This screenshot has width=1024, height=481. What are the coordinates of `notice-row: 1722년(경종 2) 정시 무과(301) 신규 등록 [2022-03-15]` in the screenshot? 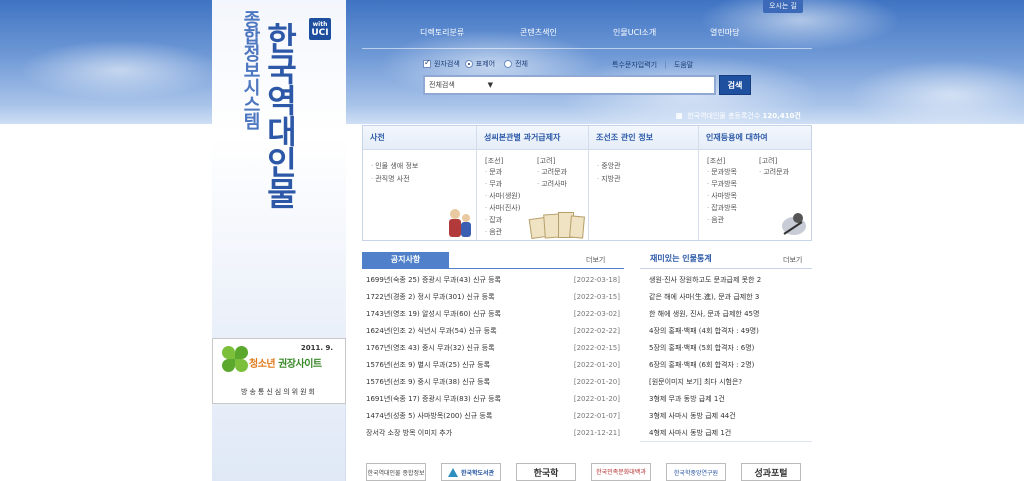 It's located at (493, 299).